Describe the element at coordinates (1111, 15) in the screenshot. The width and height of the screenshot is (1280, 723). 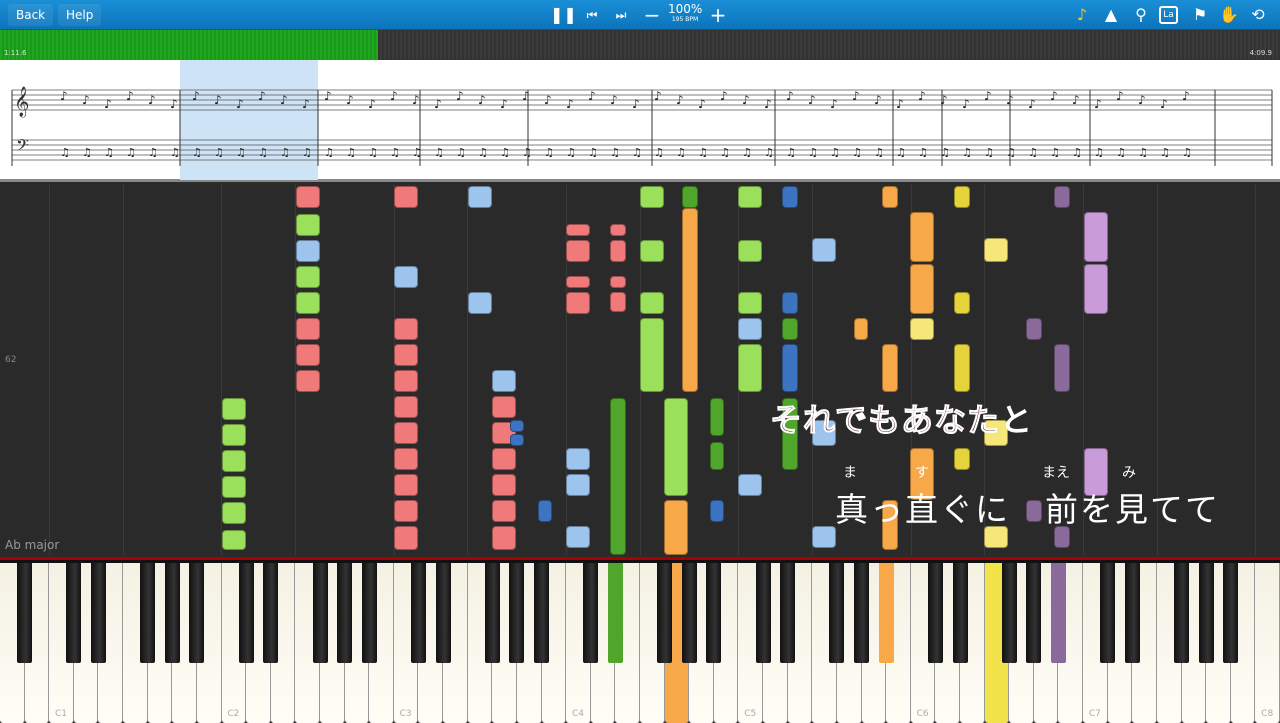
I see `metronome-icon: ▲` at that location.